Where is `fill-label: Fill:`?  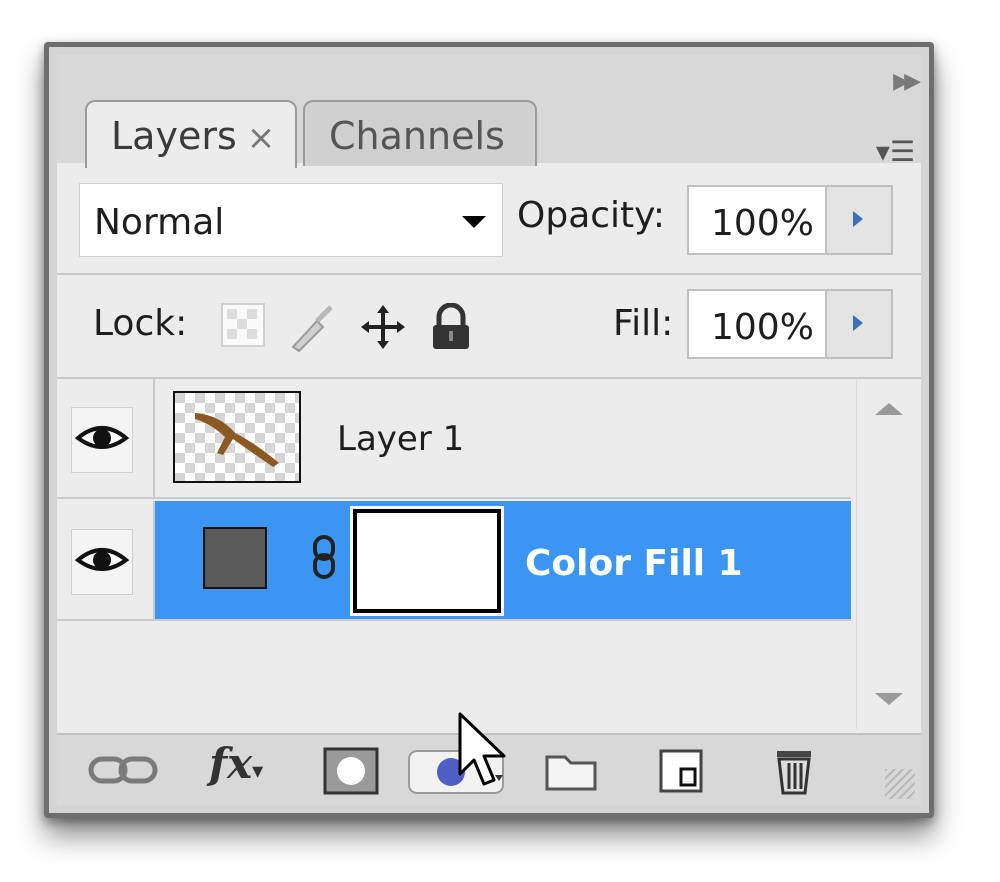
fill-label: Fill: is located at coordinates (643, 323).